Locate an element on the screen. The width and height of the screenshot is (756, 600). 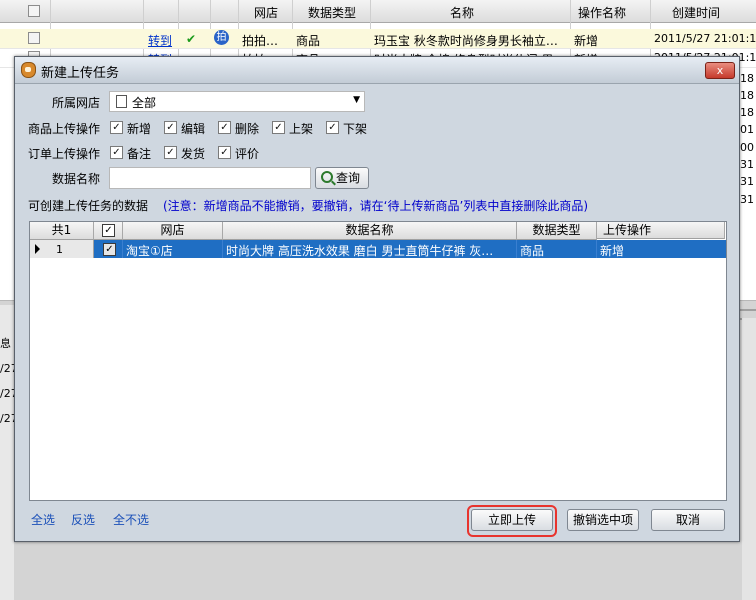
checkbox-edit: ✓ is located at coordinates (170, 127).